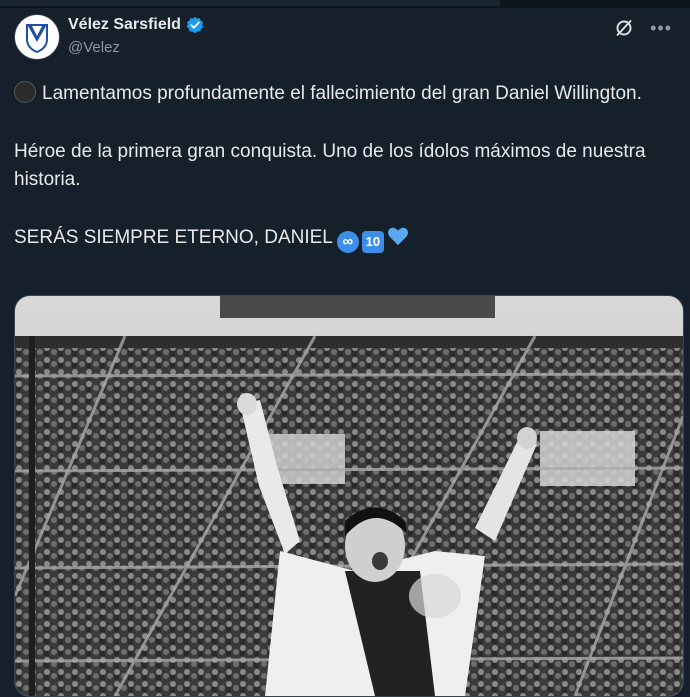  Describe the element at coordinates (173, 237) in the screenshot. I see `paragraph-3-text: SERÁS SIEMPRE ETERNO, DANIEL` at that location.